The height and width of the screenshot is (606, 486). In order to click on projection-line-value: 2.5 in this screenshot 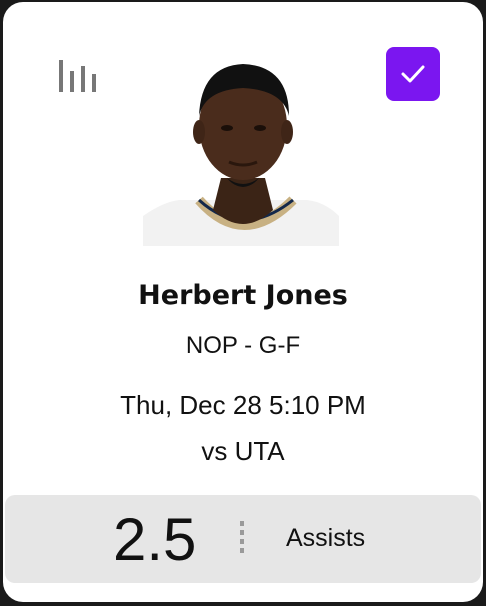, I will do `click(155, 539)`.